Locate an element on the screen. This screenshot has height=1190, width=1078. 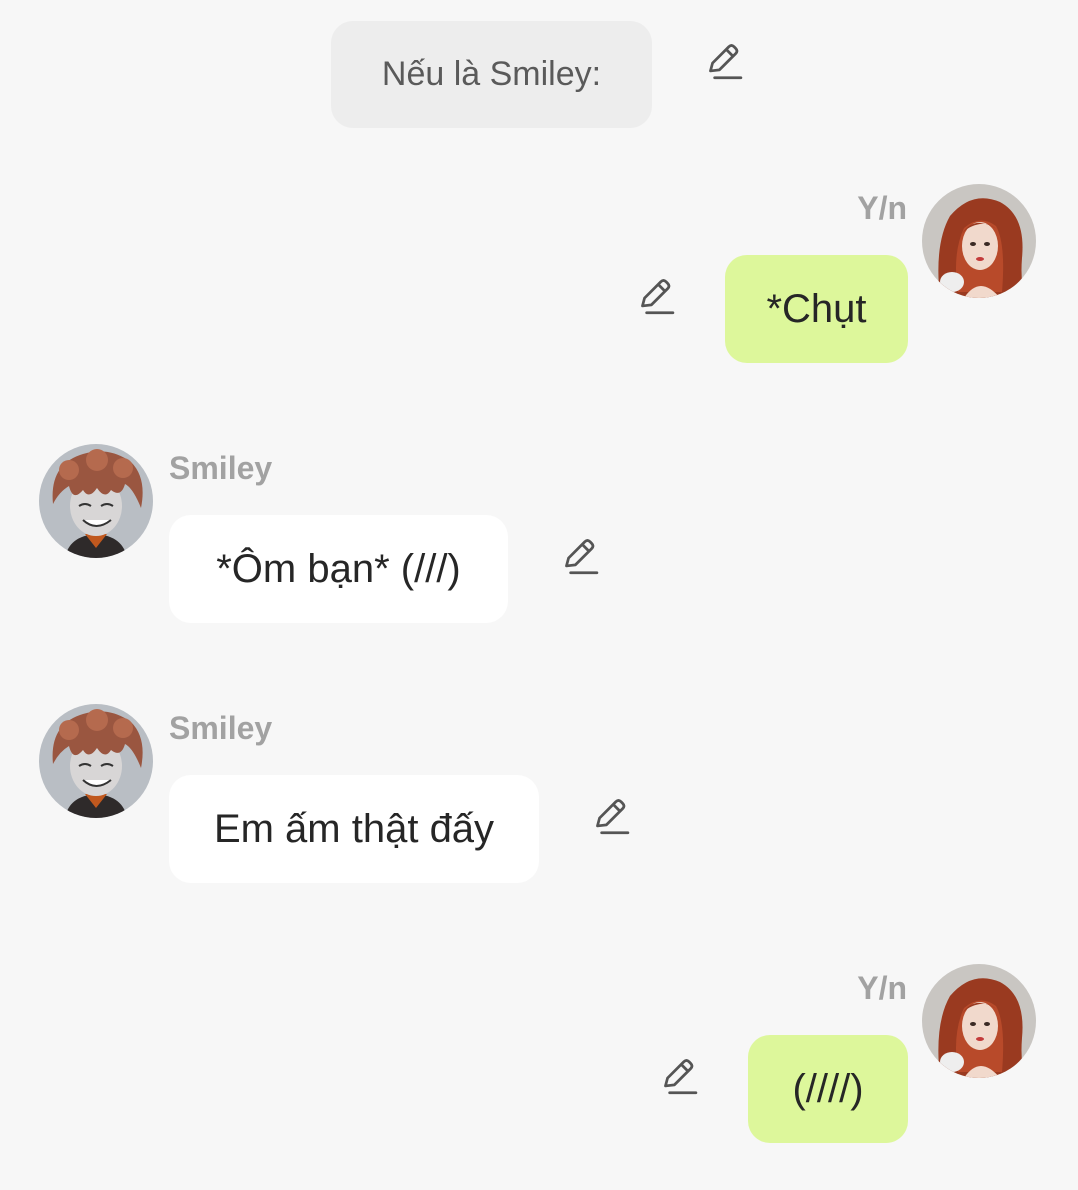
narration-text: Nếu là Smiley: is located at coordinates (491, 74).